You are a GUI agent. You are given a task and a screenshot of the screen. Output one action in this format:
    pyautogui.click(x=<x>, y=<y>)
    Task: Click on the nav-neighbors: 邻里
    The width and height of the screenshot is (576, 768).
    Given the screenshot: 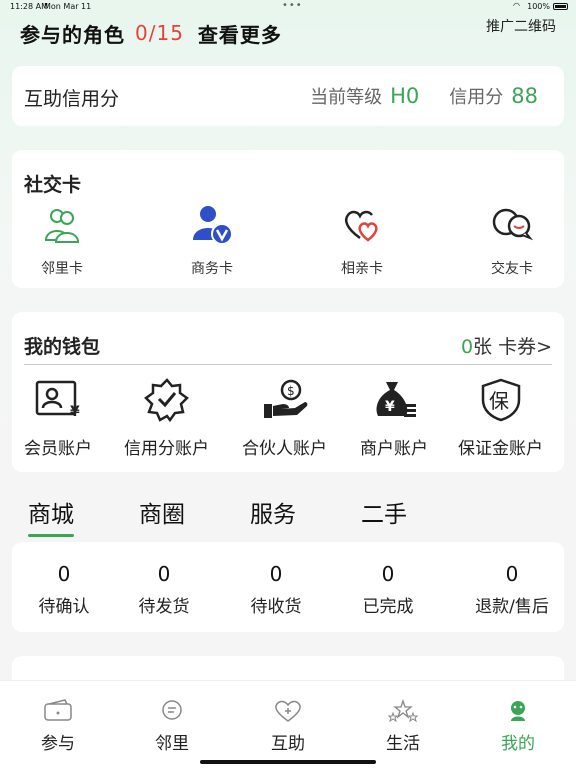 What is the action you would take?
    pyautogui.click(x=172, y=726)
    